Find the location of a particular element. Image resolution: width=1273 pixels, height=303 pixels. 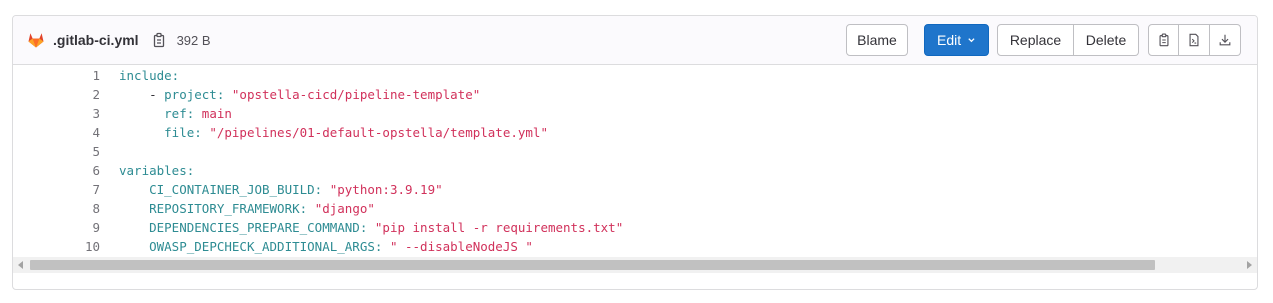

line-number: 8 is located at coordinates (56, 208).